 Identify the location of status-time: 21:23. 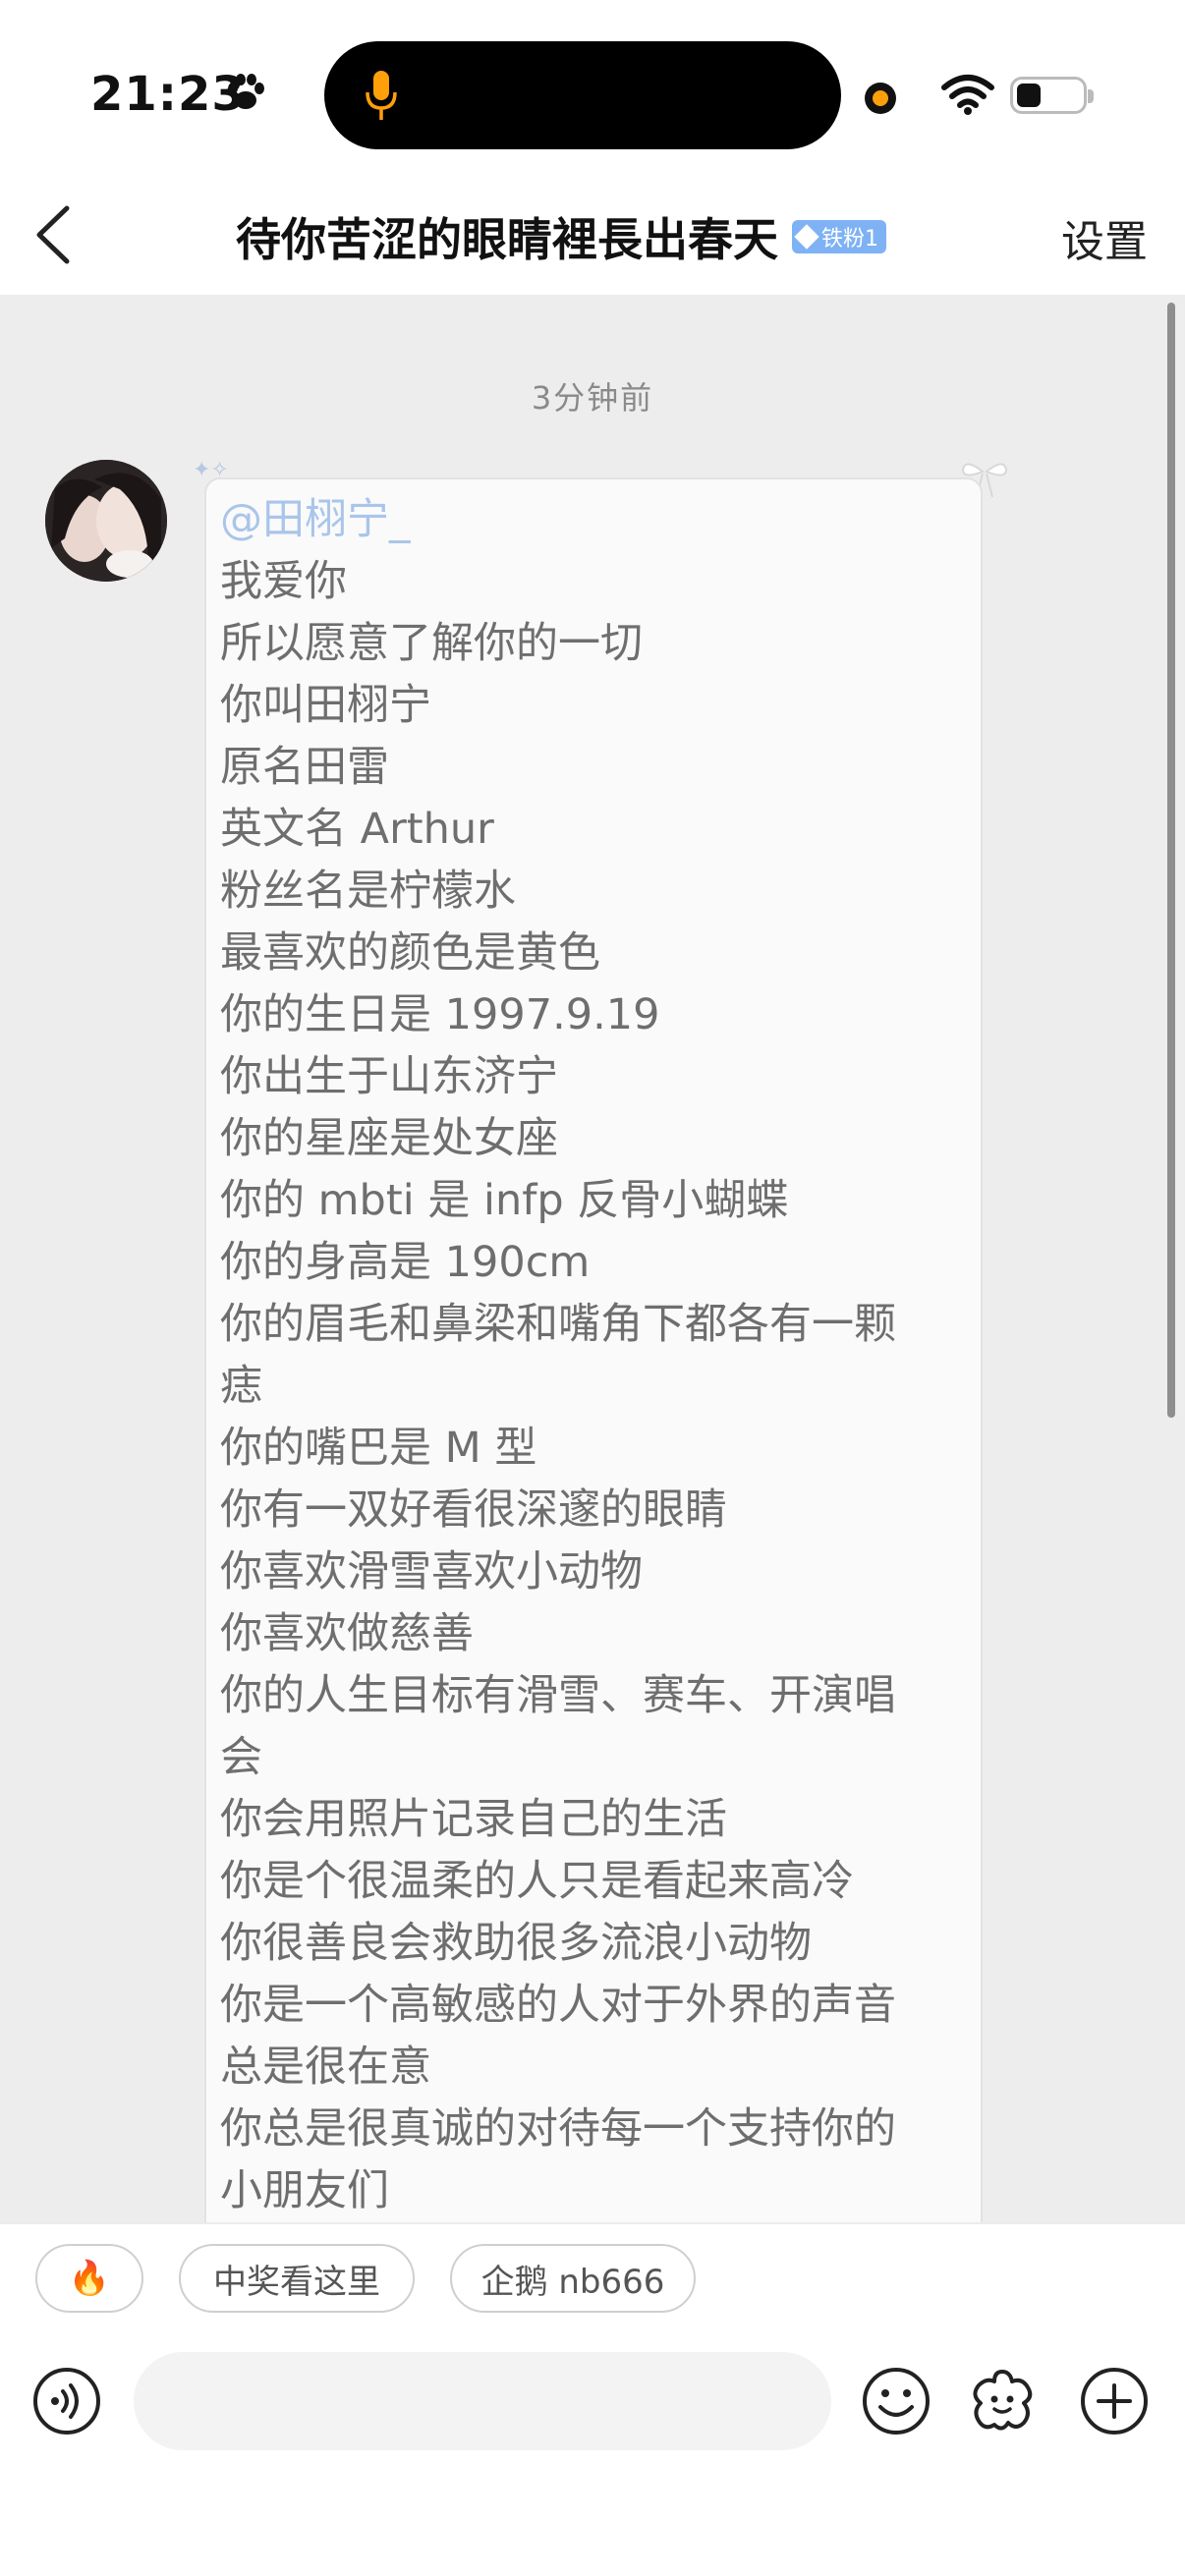
(168, 94).